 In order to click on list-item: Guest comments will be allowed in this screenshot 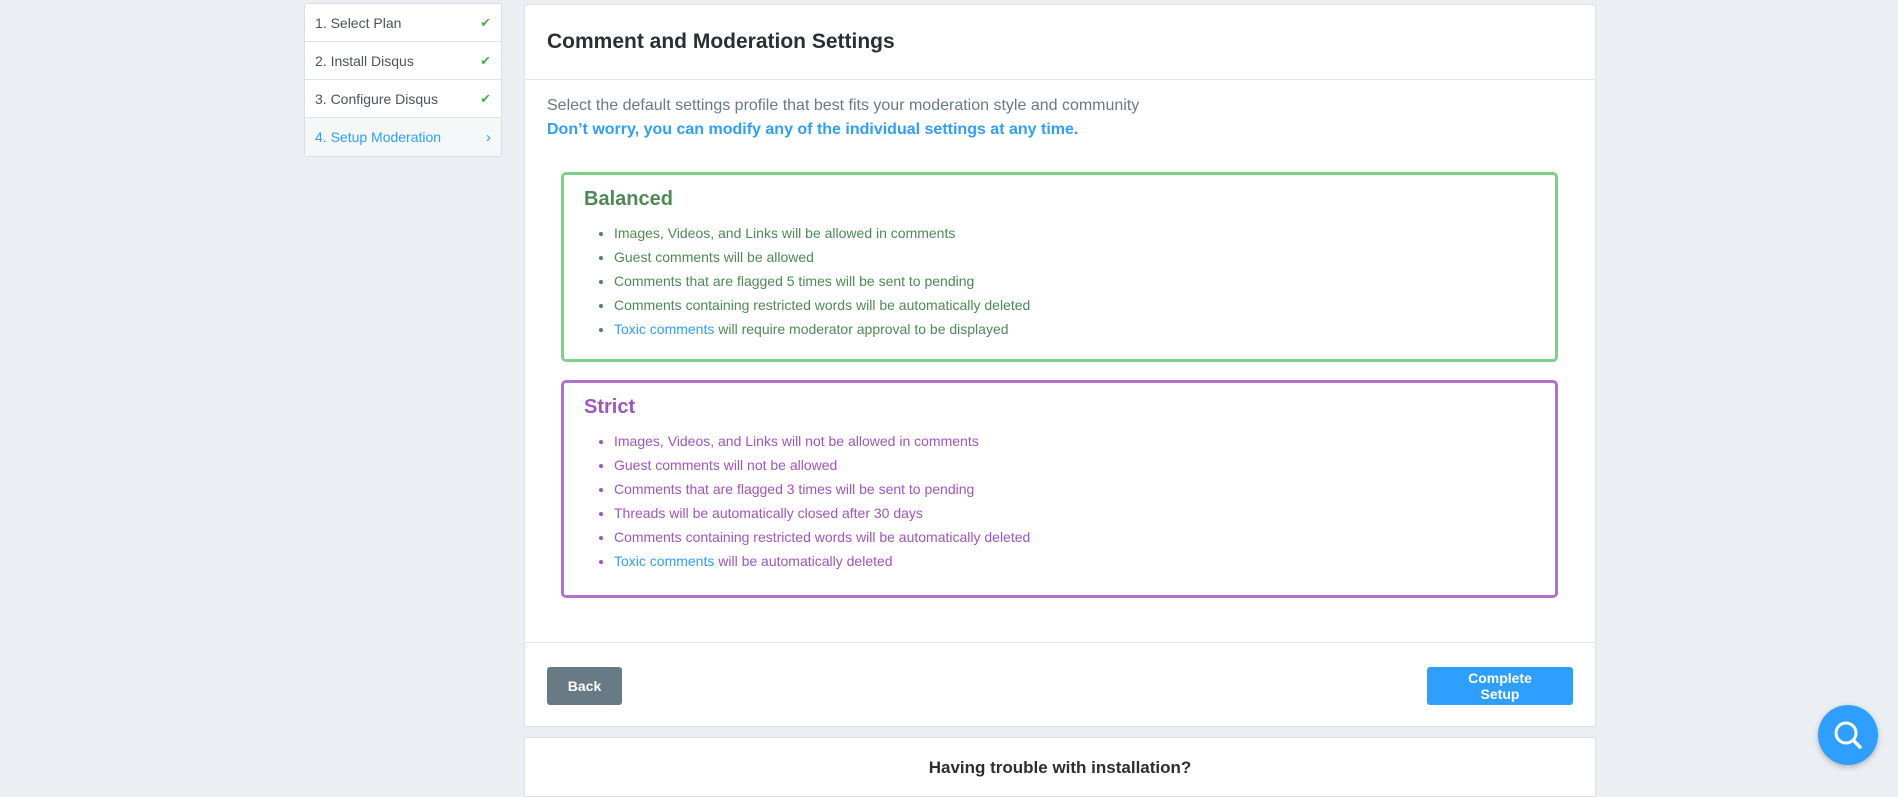, I will do `click(1074, 257)`.